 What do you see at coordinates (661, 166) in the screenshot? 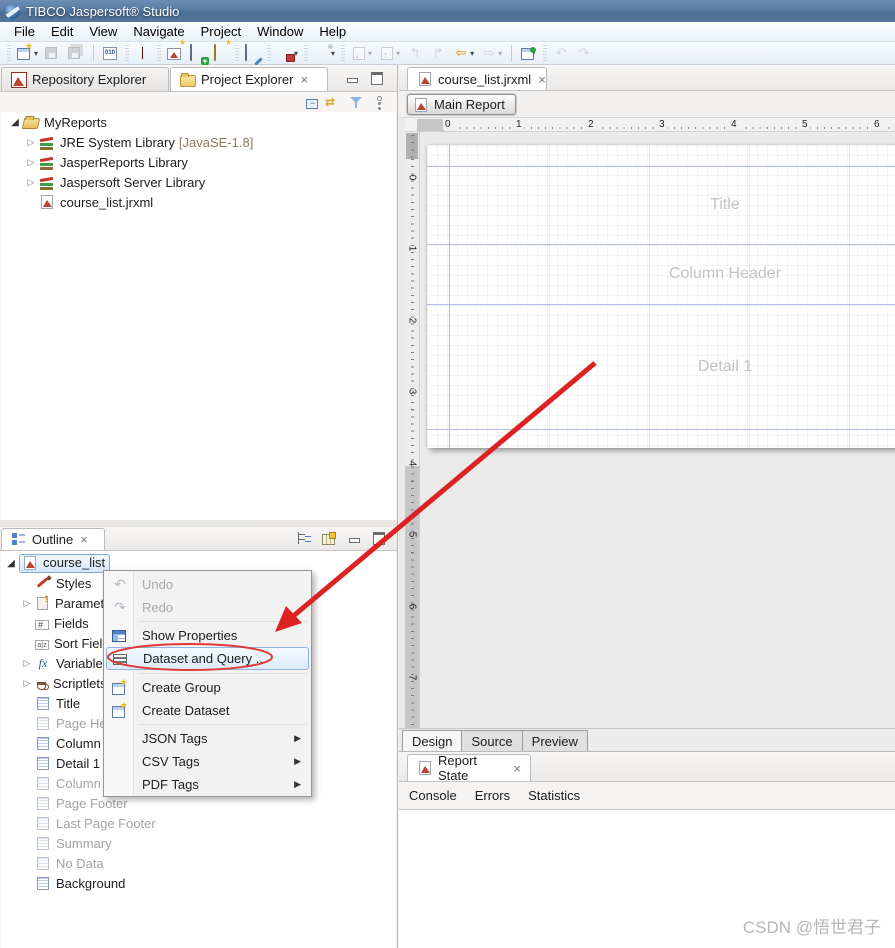
I see `band-boundary-top-margin` at bounding box center [661, 166].